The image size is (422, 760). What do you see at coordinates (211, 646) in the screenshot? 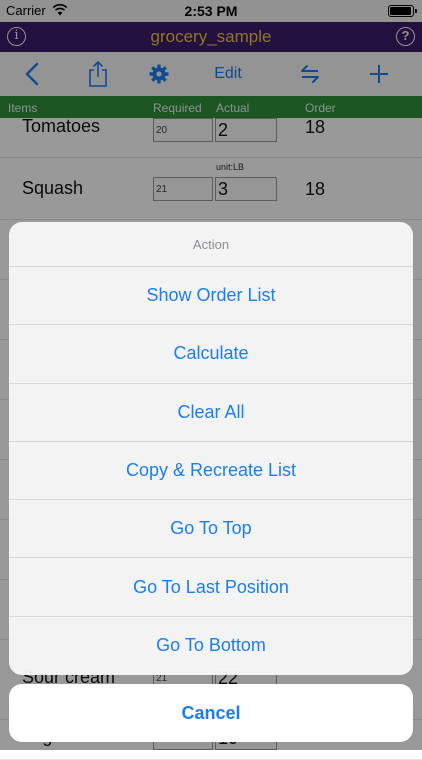
I see `go-to-bottom-button: Go To Bottom` at bounding box center [211, 646].